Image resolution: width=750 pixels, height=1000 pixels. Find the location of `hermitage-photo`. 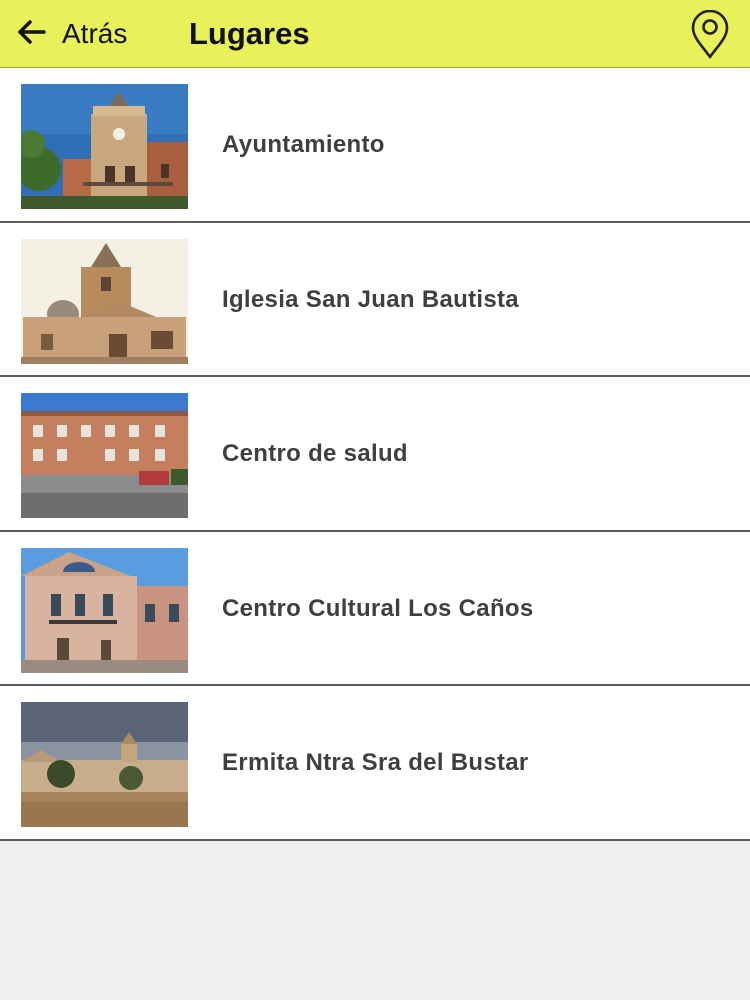

hermitage-photo is located at coordinates (104, 764).